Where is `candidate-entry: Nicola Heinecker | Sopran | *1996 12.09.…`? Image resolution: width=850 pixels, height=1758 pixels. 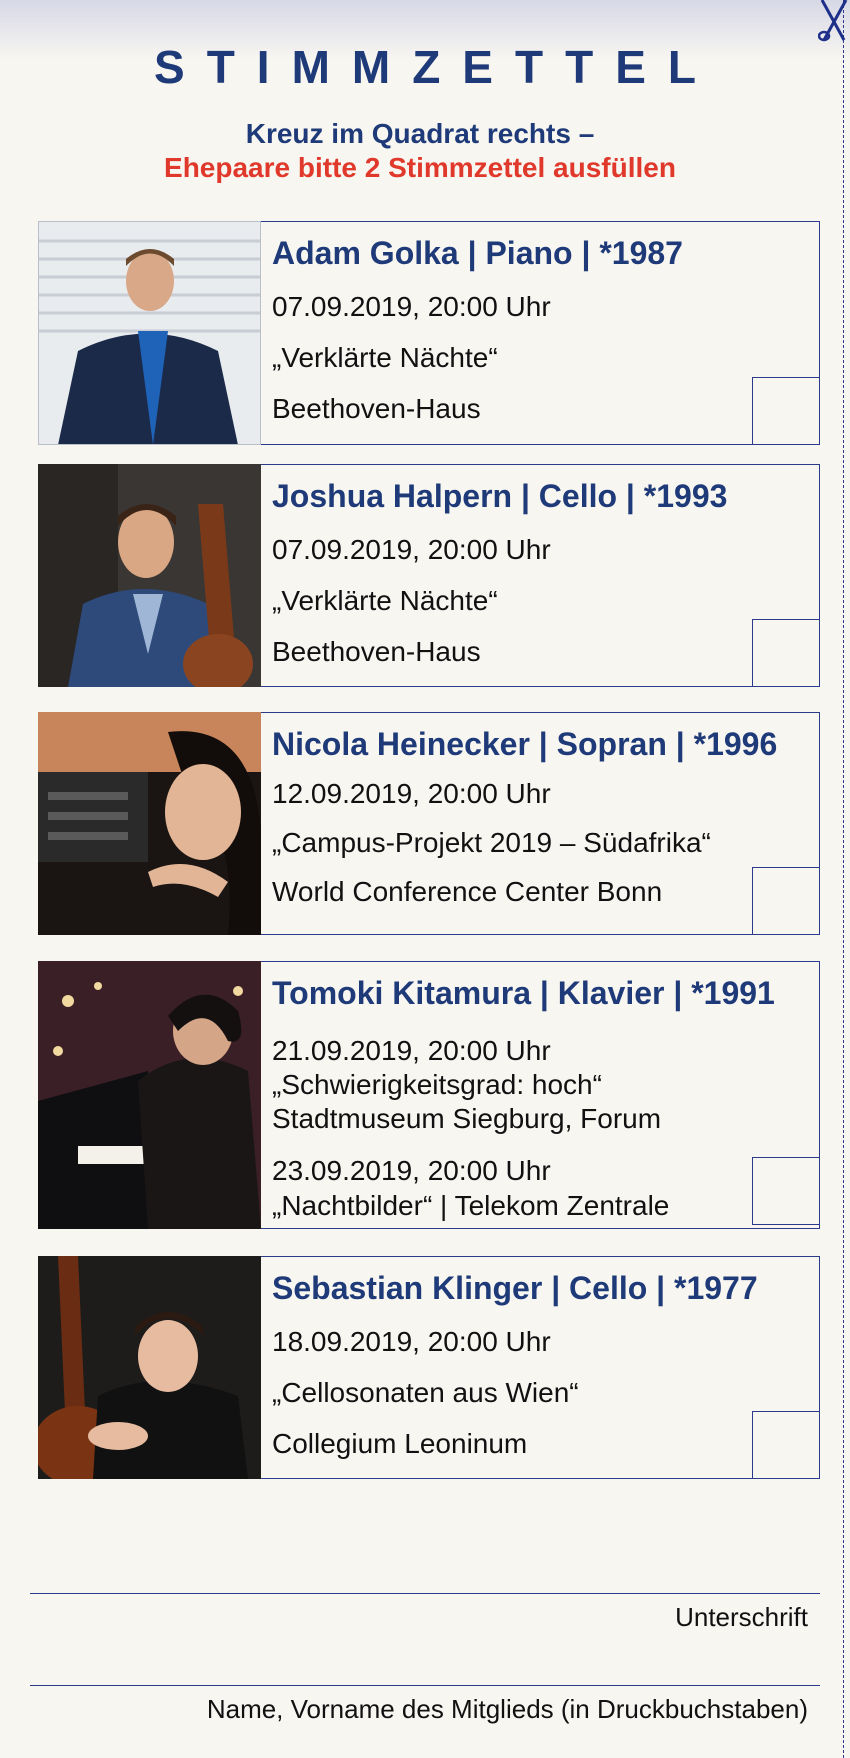 candidate-entry: Nicola Heinecker | Sopran | *1996 12.09.… is located at coordinates (429, 823).